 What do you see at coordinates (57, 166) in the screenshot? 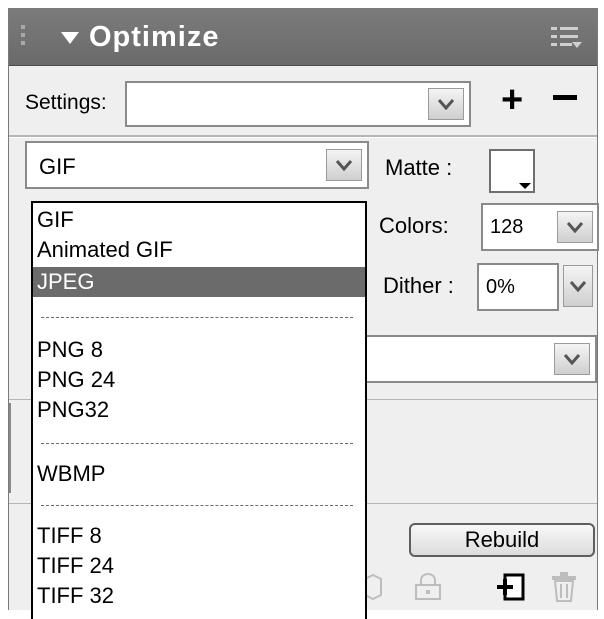
I see `export-format-value: GIF` at bounding box center [57, 166].